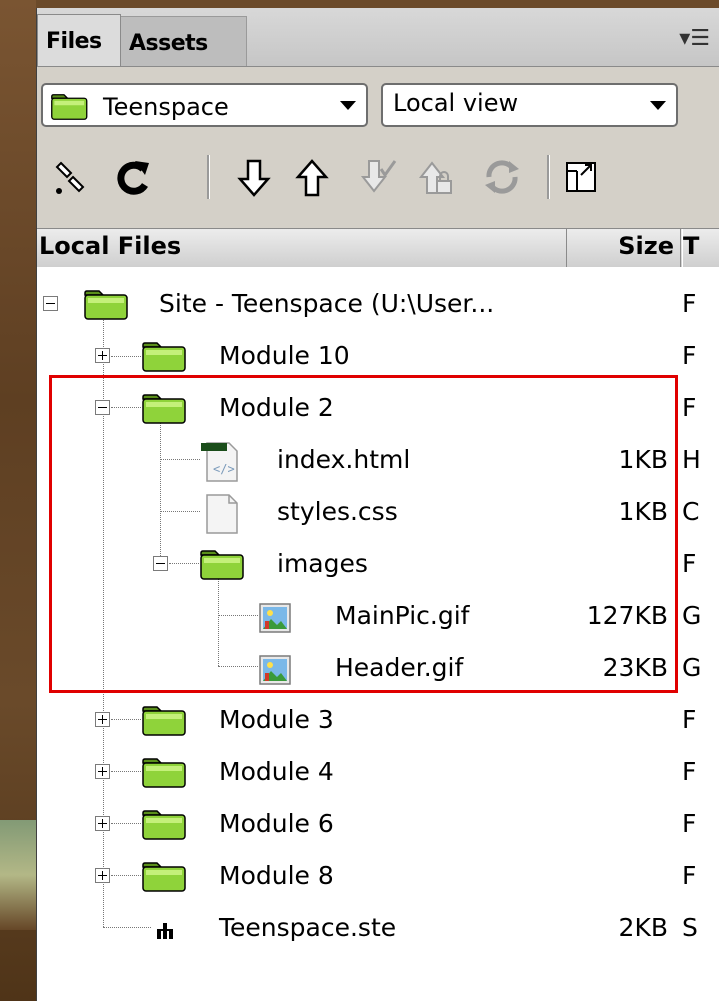 The image size is (719, 1001). What do you see at coordinates (378, 408) in the screenshot?
I see `tree-row-module-2: Module 2 F` at bounding box center [378, 408].